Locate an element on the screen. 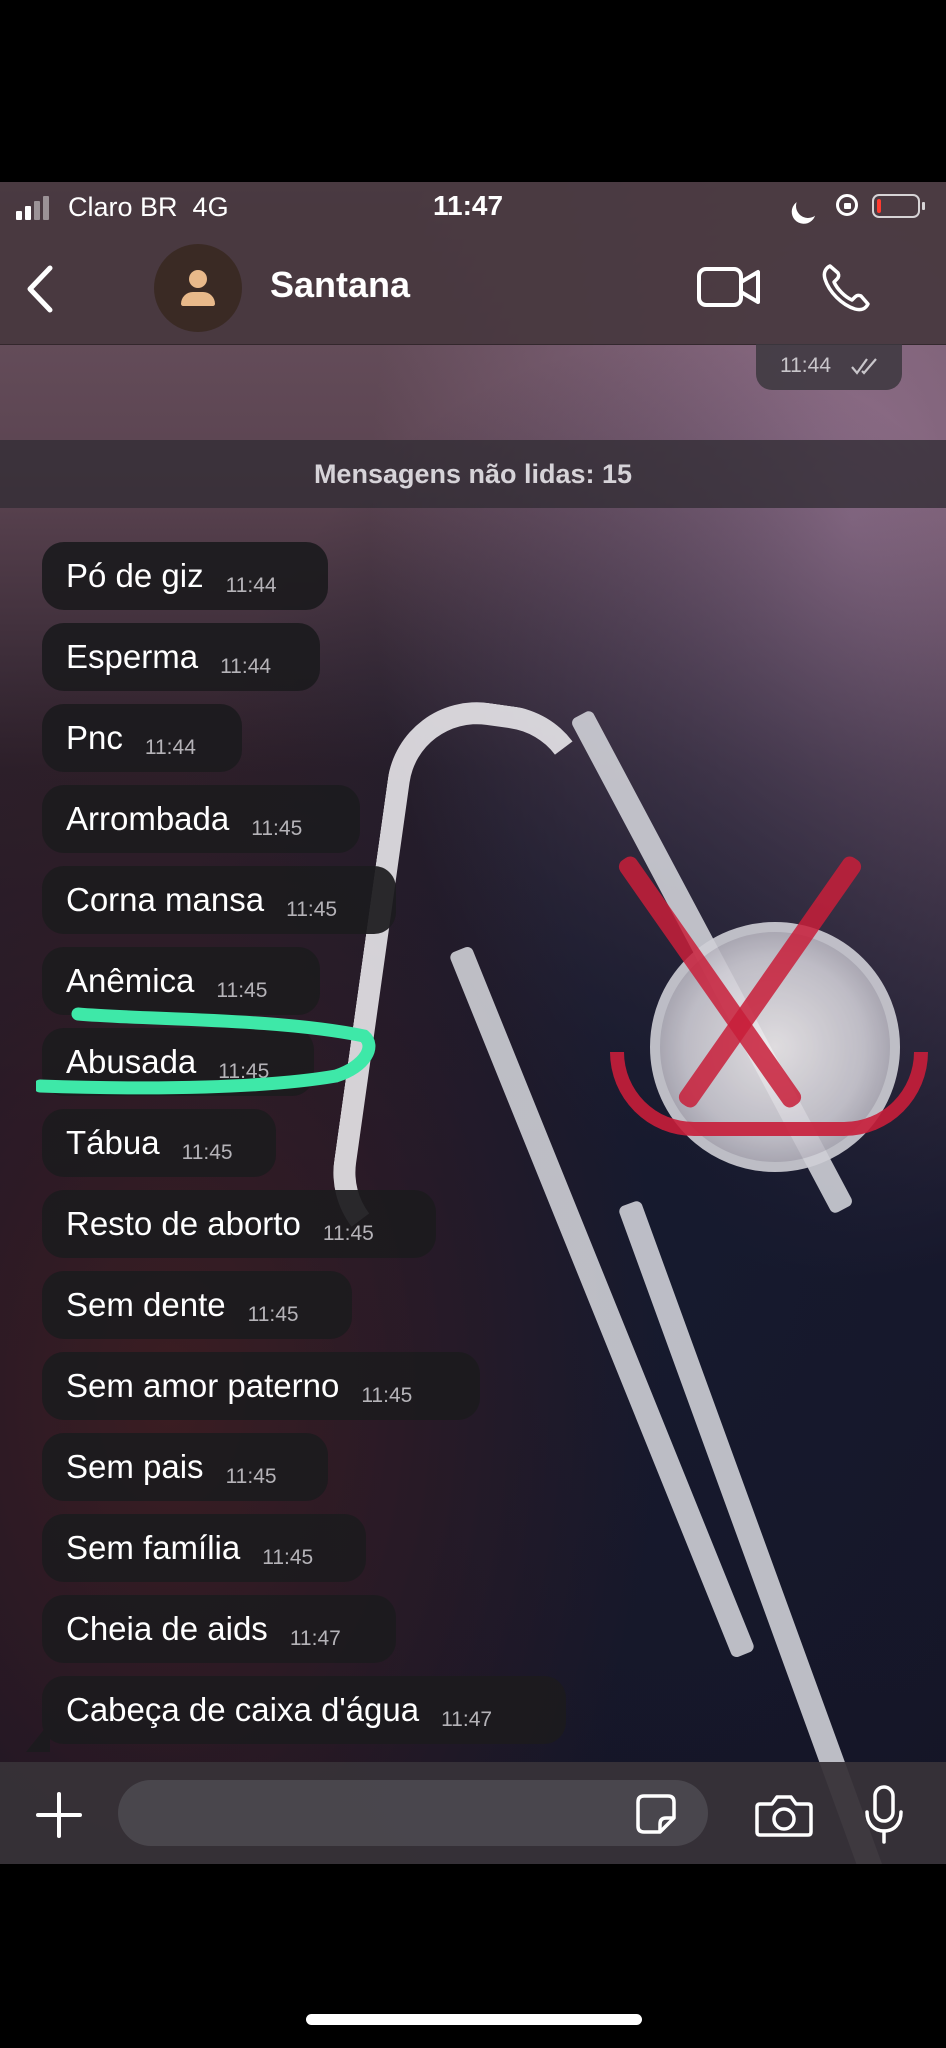 Image resolution: width=946 pixels, height=2048 pixels. message-text: Anêmica is located at coordinates (130, 980).